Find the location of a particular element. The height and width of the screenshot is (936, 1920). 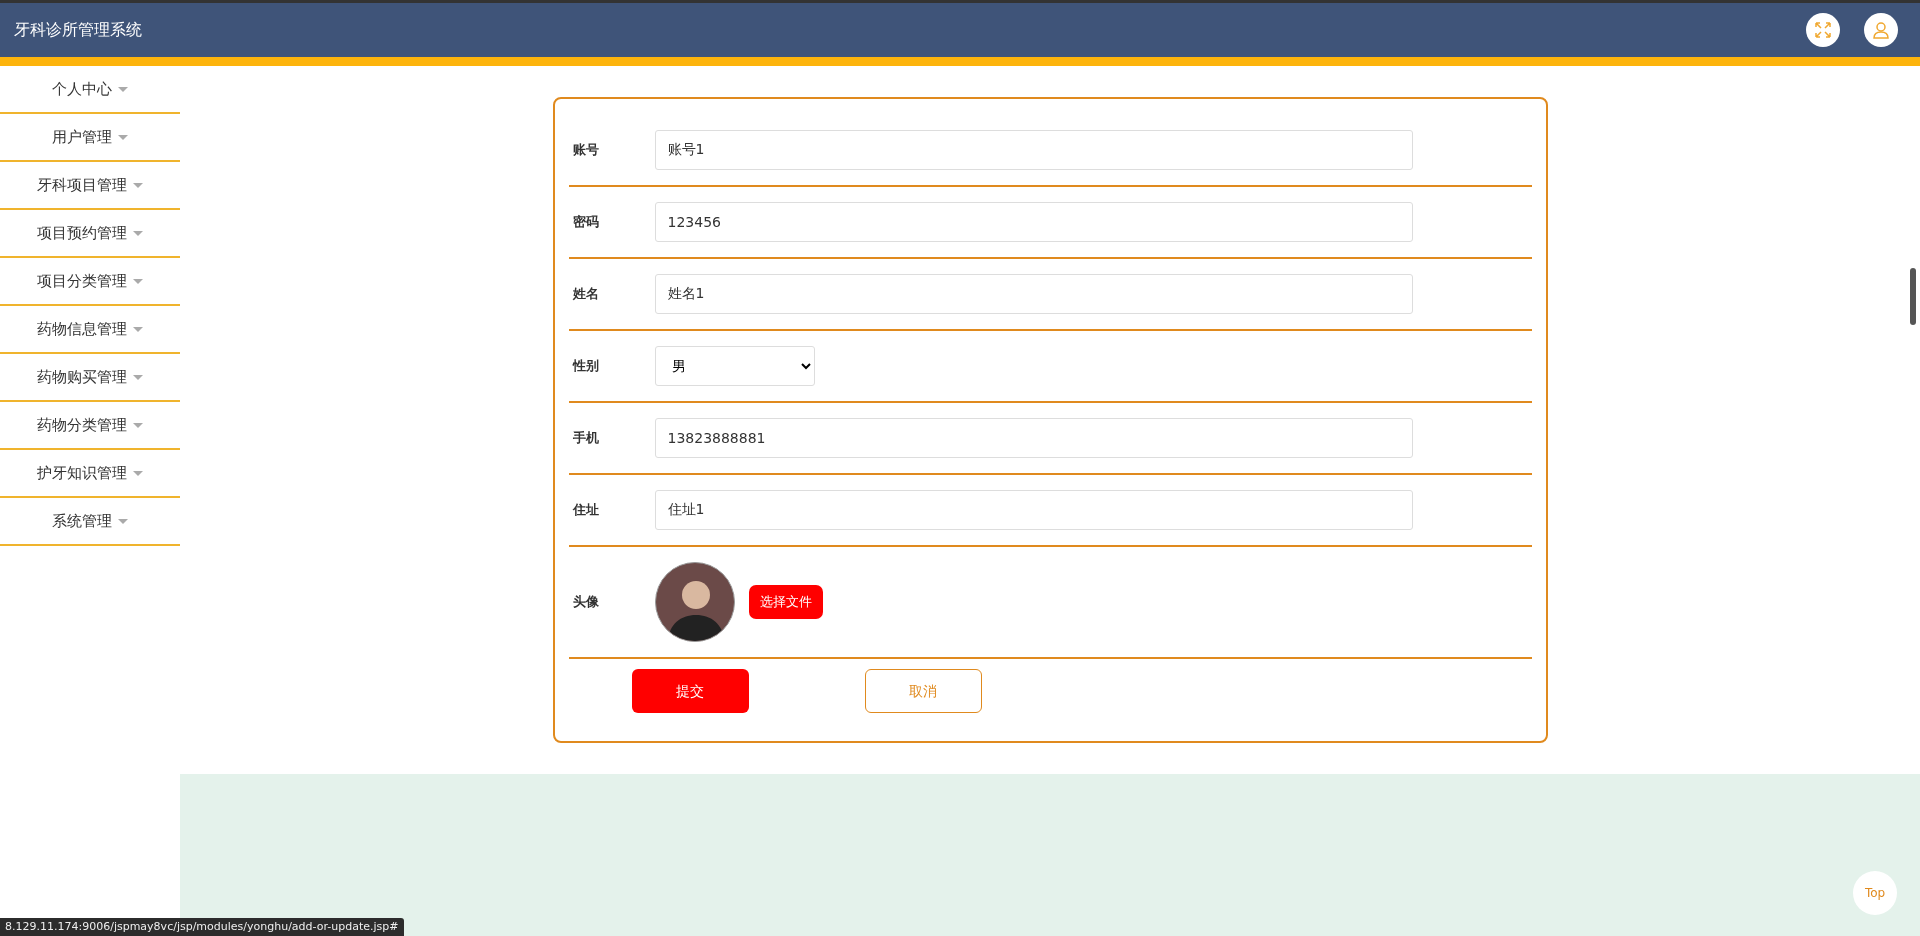

user-icon is located at coordinates (1881, 30).